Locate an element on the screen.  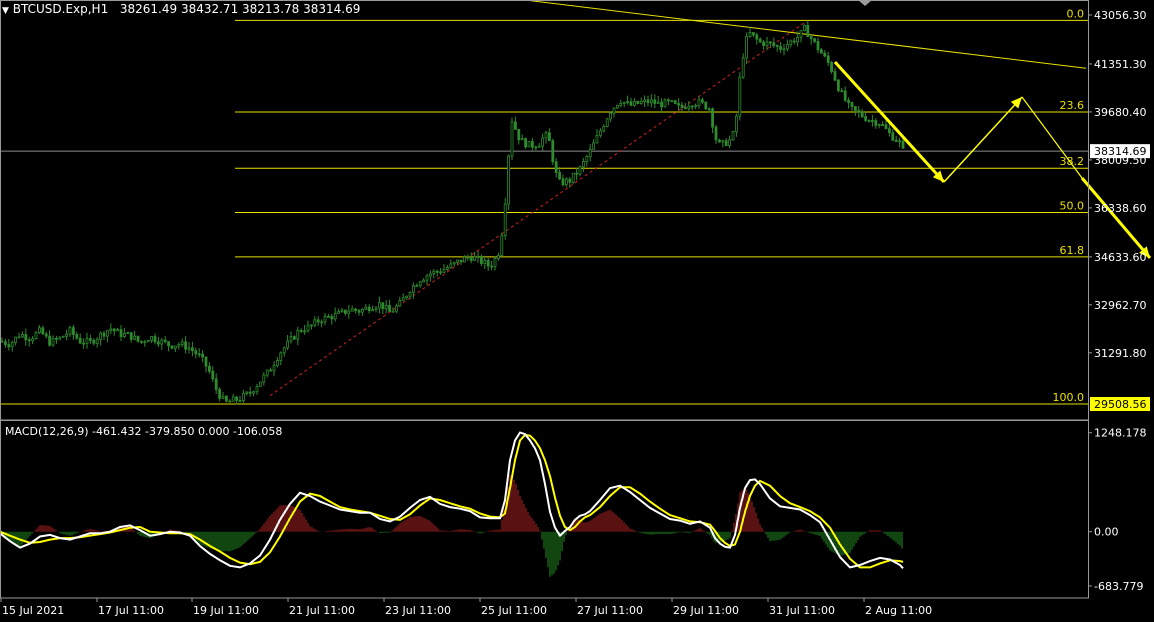
y-axis-label: 34633.60 is located at coordinates (1120, 257).